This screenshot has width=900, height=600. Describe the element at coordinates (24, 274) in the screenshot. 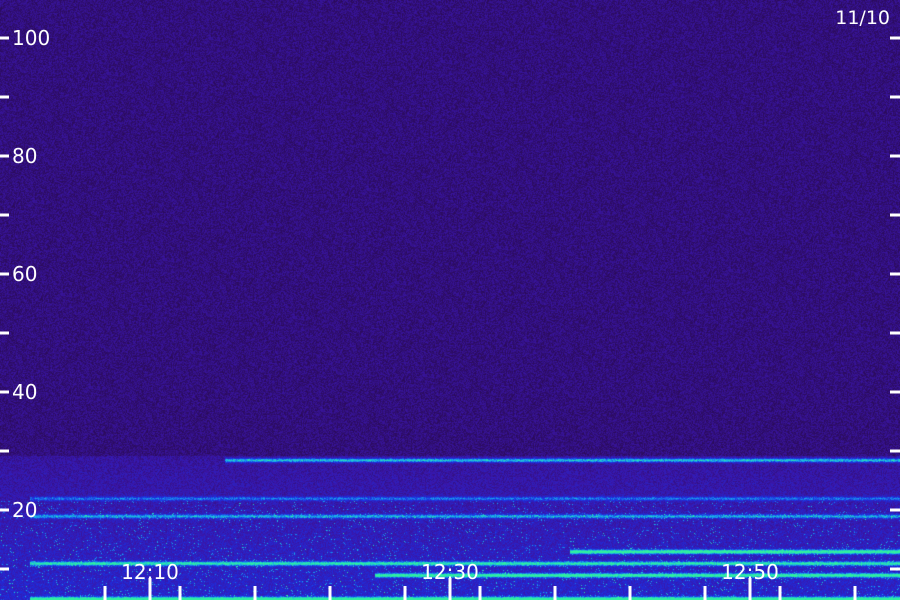

I see `y-tick-label: 60` at that location.